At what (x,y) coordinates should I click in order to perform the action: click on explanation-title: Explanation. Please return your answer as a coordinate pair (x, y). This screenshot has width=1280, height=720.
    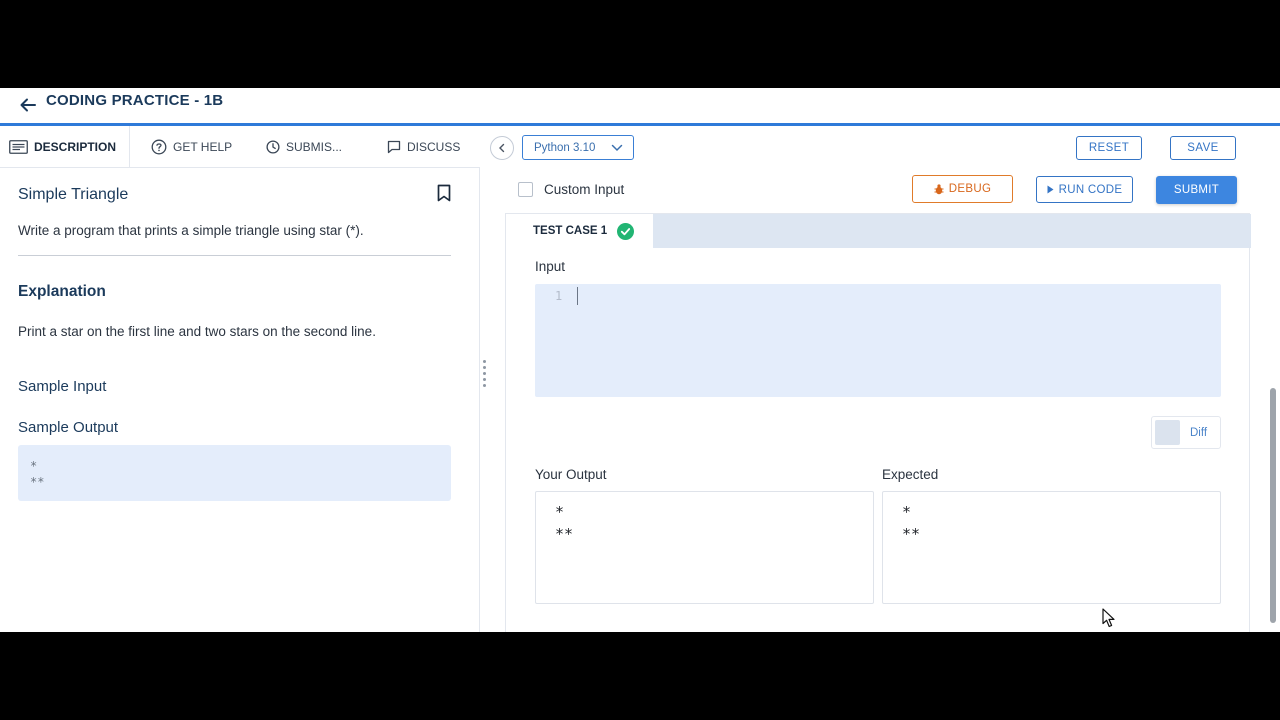
    Looking at the image, I should click on (62, 291).